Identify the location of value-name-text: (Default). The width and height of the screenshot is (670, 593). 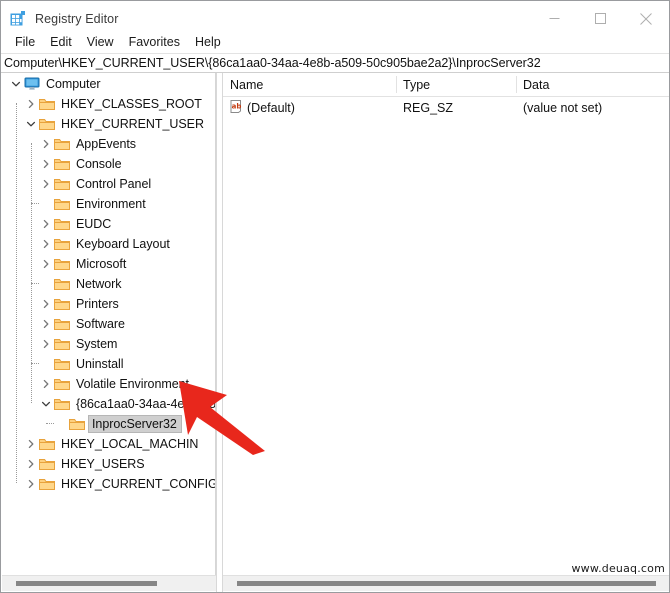
(271, 107).